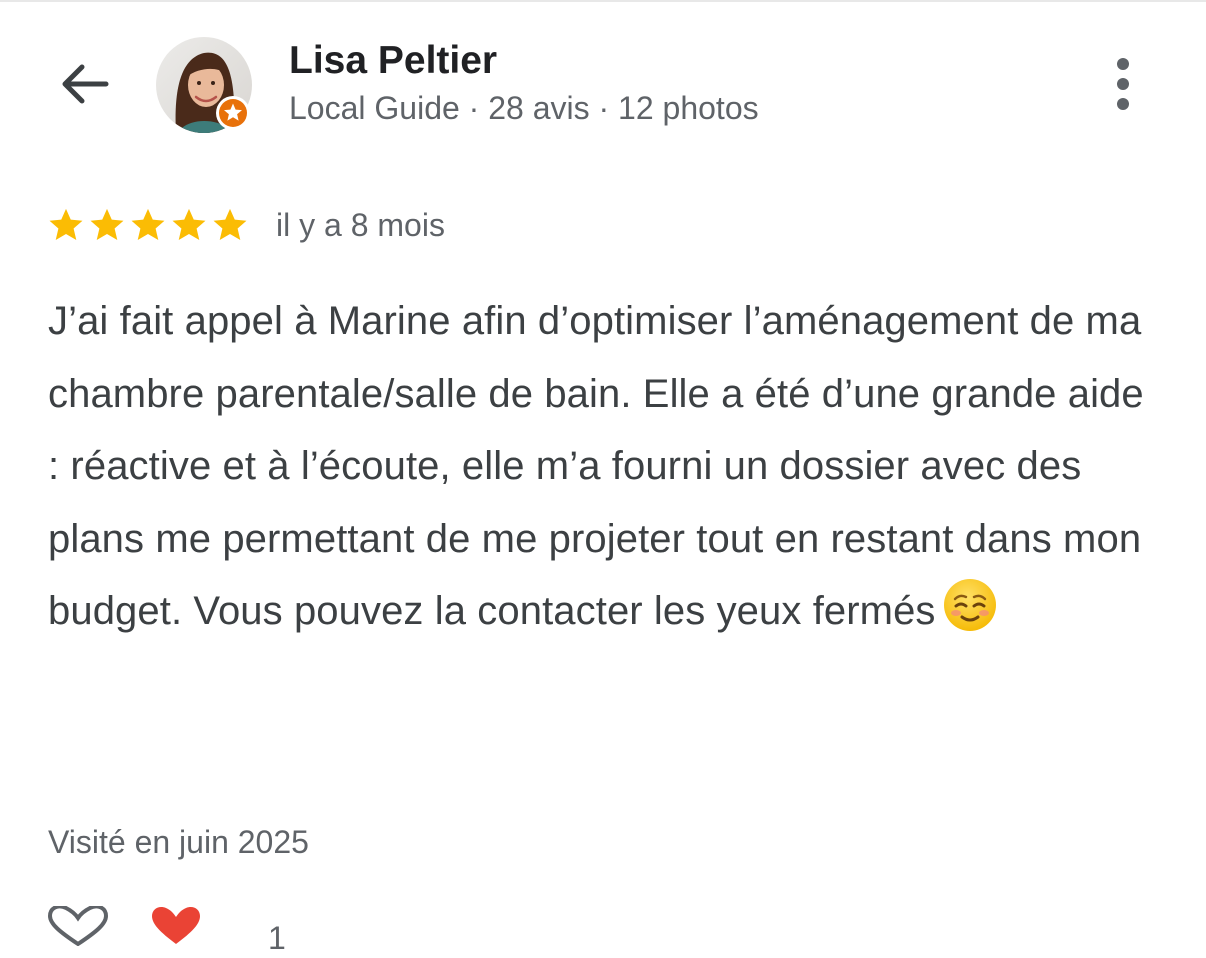 This screenshot has height=958, width=1206. I want to click on reviewer-name: Lisa Peltier, so click(393, 61).